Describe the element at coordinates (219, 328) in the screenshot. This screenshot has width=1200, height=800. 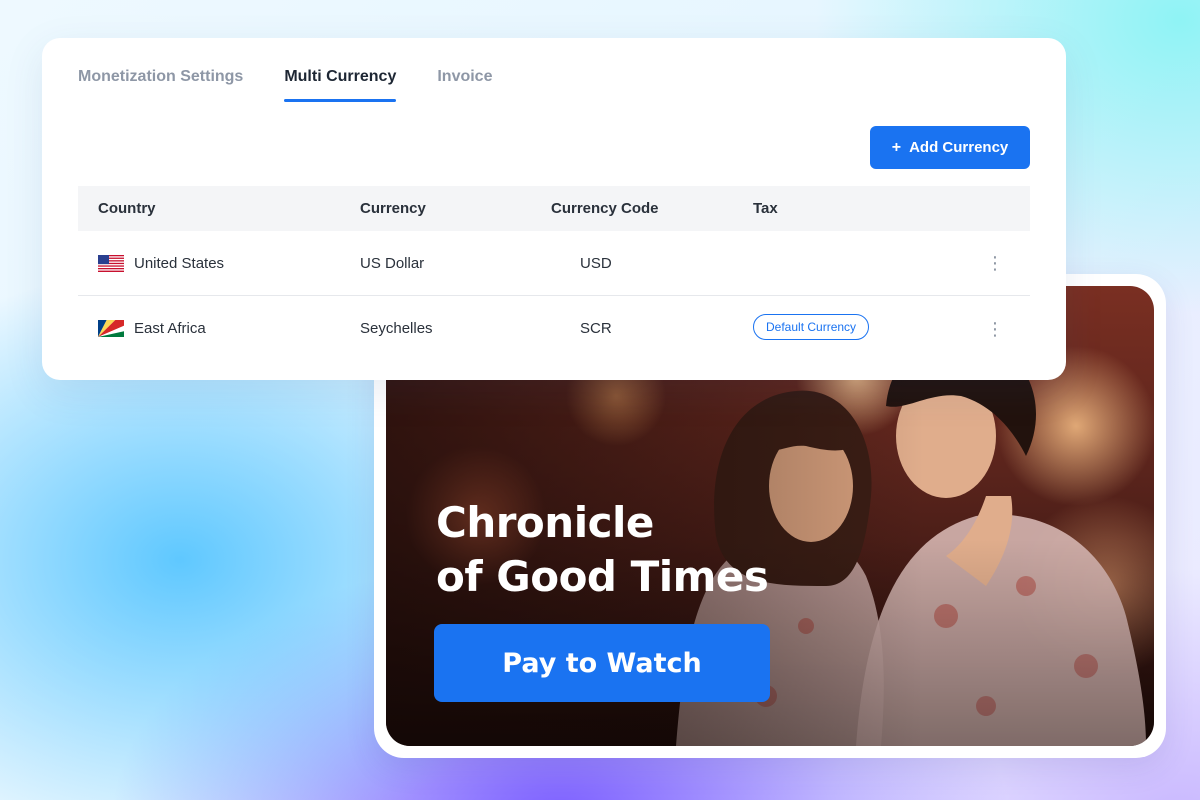
I see `country-cell: East Africa` at that location.